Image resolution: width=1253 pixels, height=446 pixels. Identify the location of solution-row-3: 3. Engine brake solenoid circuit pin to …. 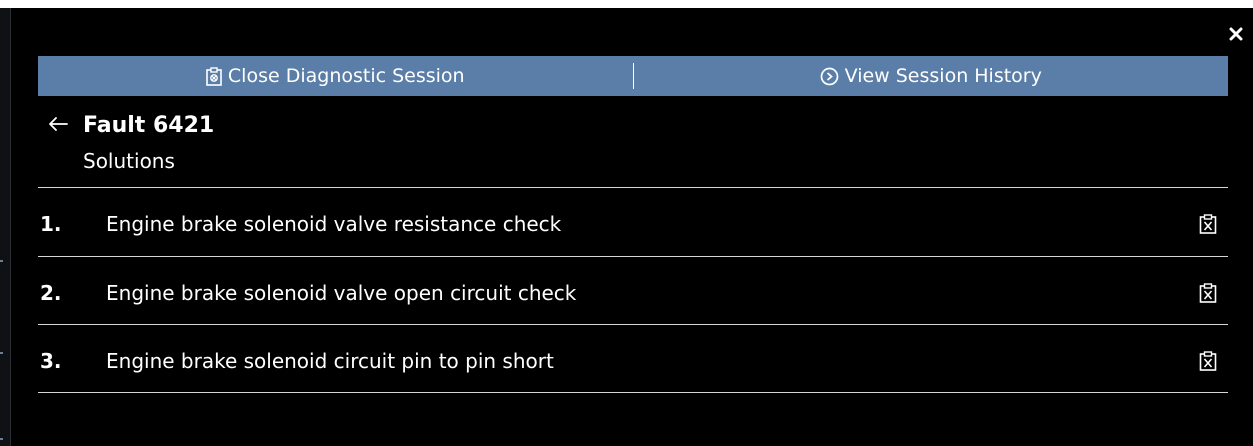
(633, 361).